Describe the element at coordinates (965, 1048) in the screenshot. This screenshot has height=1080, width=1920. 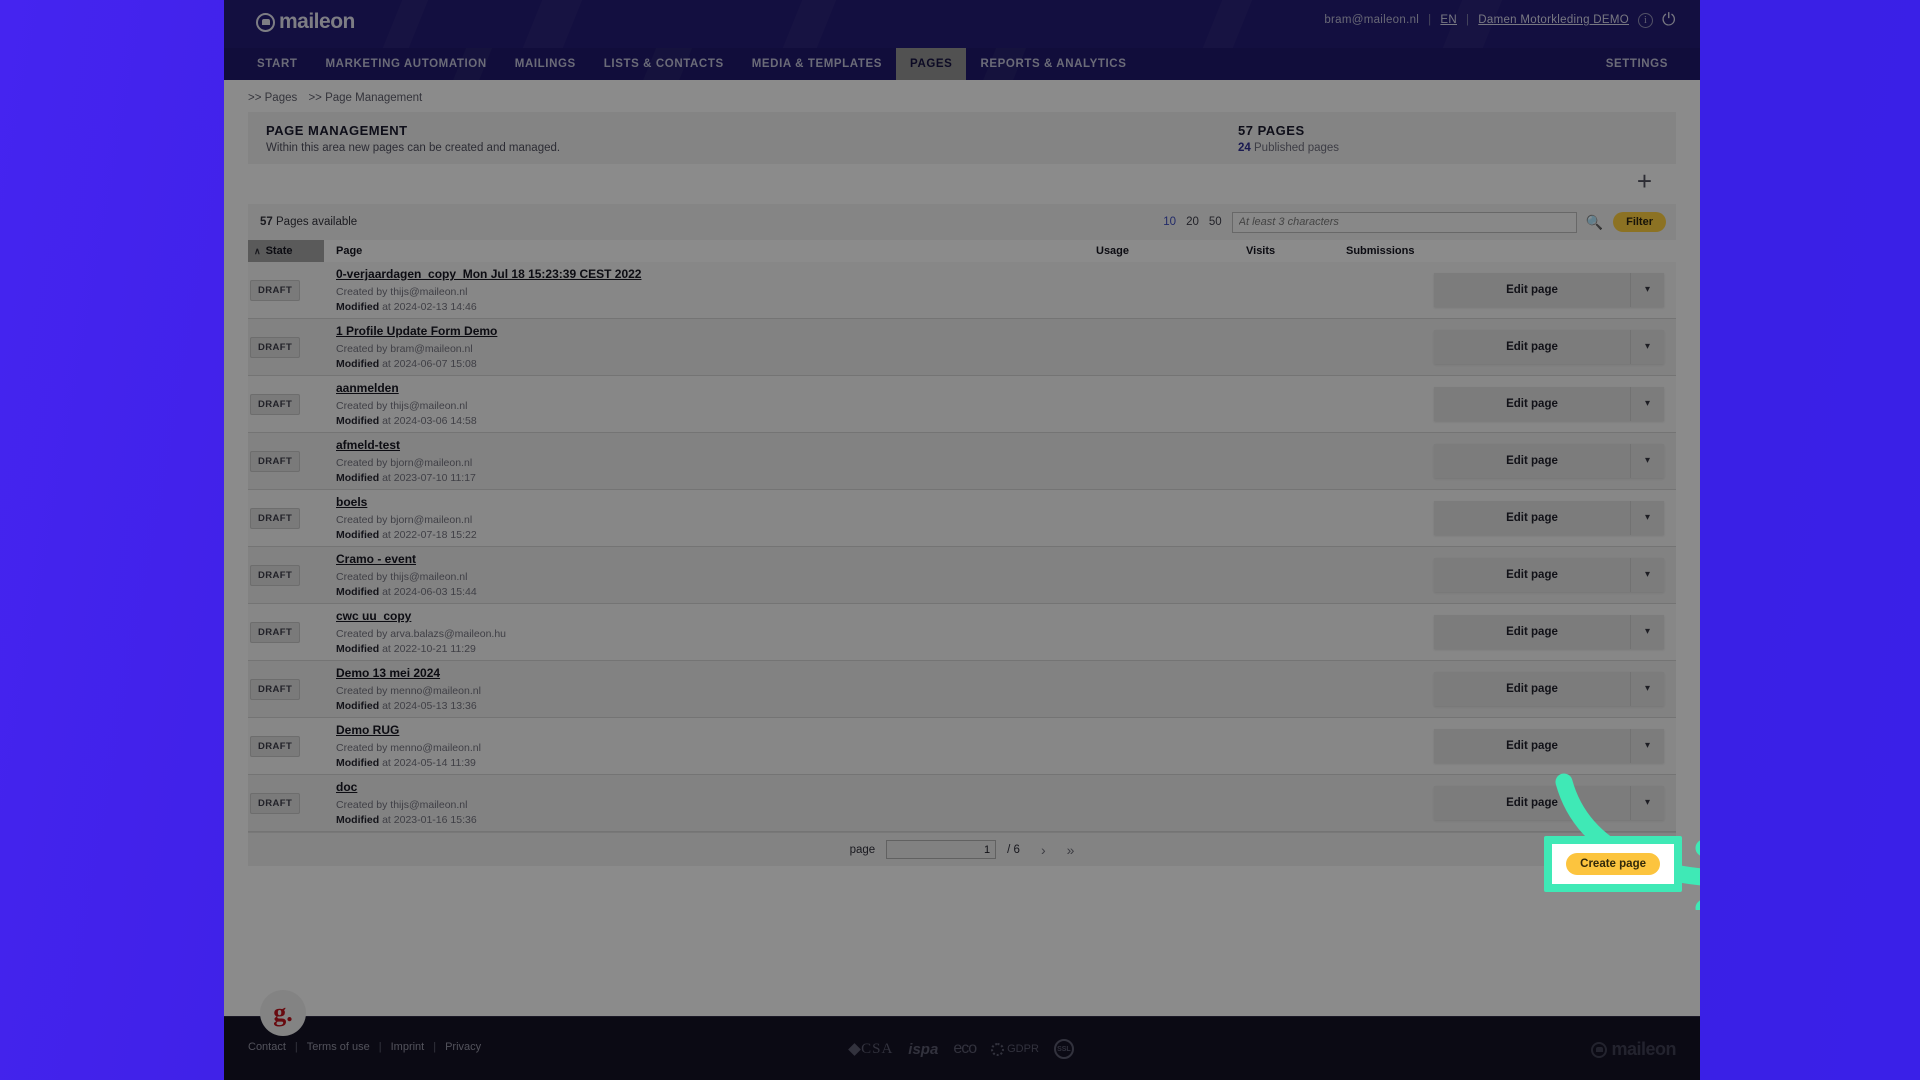
I see `eco-badge-icon: eco` at that location.